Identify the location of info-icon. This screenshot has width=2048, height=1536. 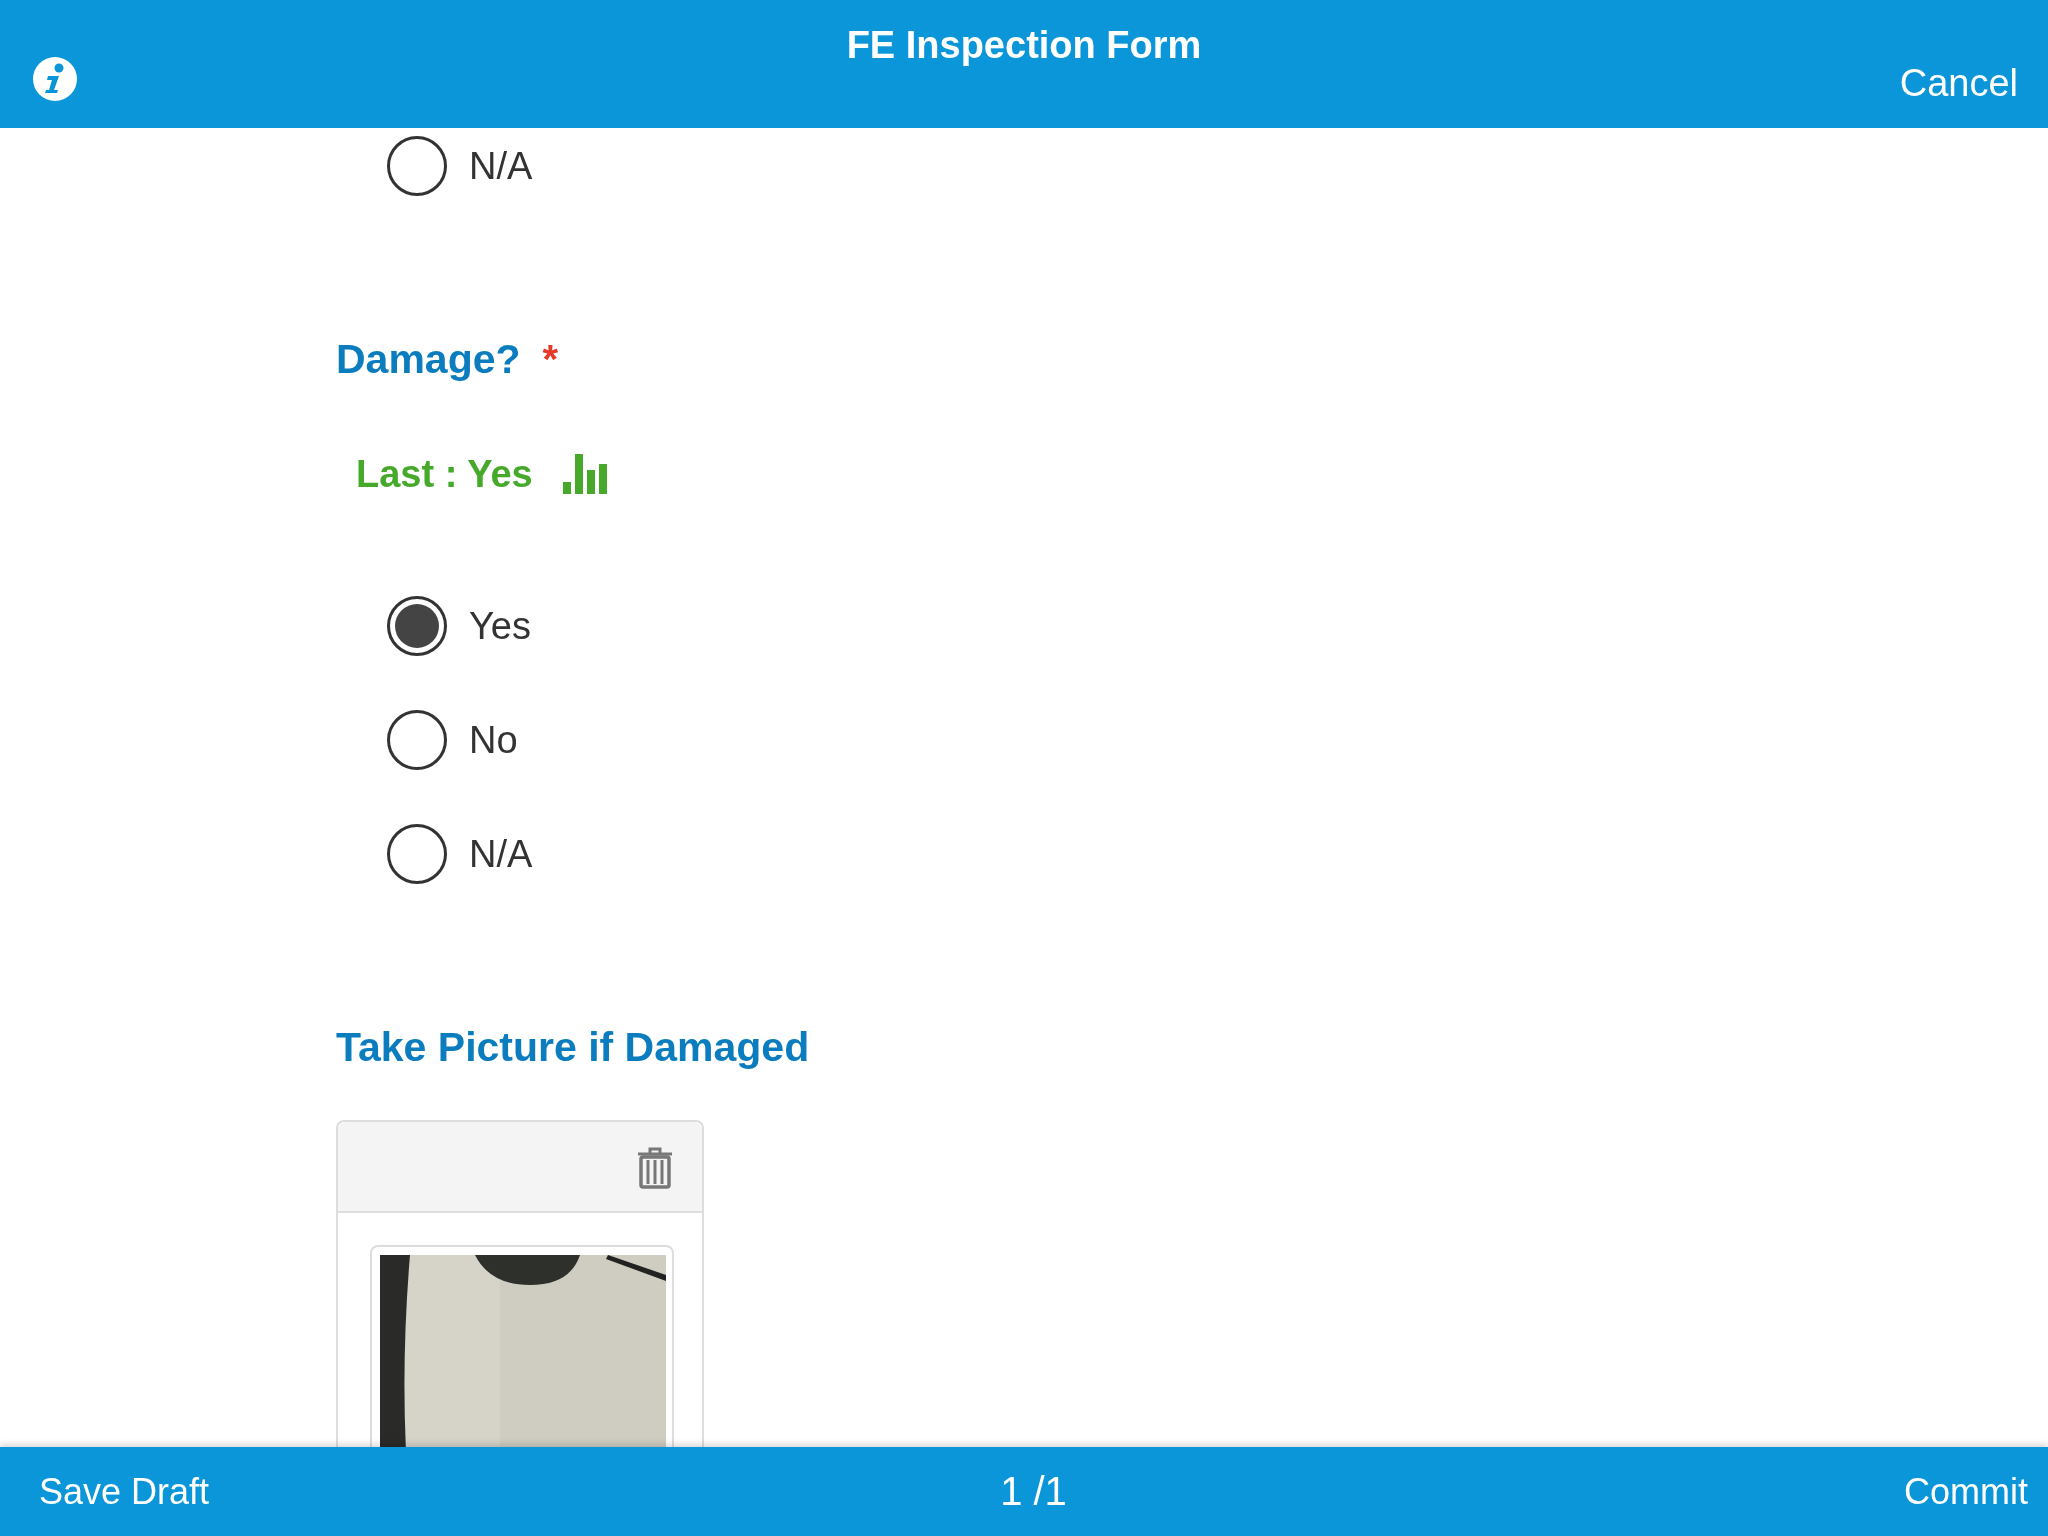
(55, 79).